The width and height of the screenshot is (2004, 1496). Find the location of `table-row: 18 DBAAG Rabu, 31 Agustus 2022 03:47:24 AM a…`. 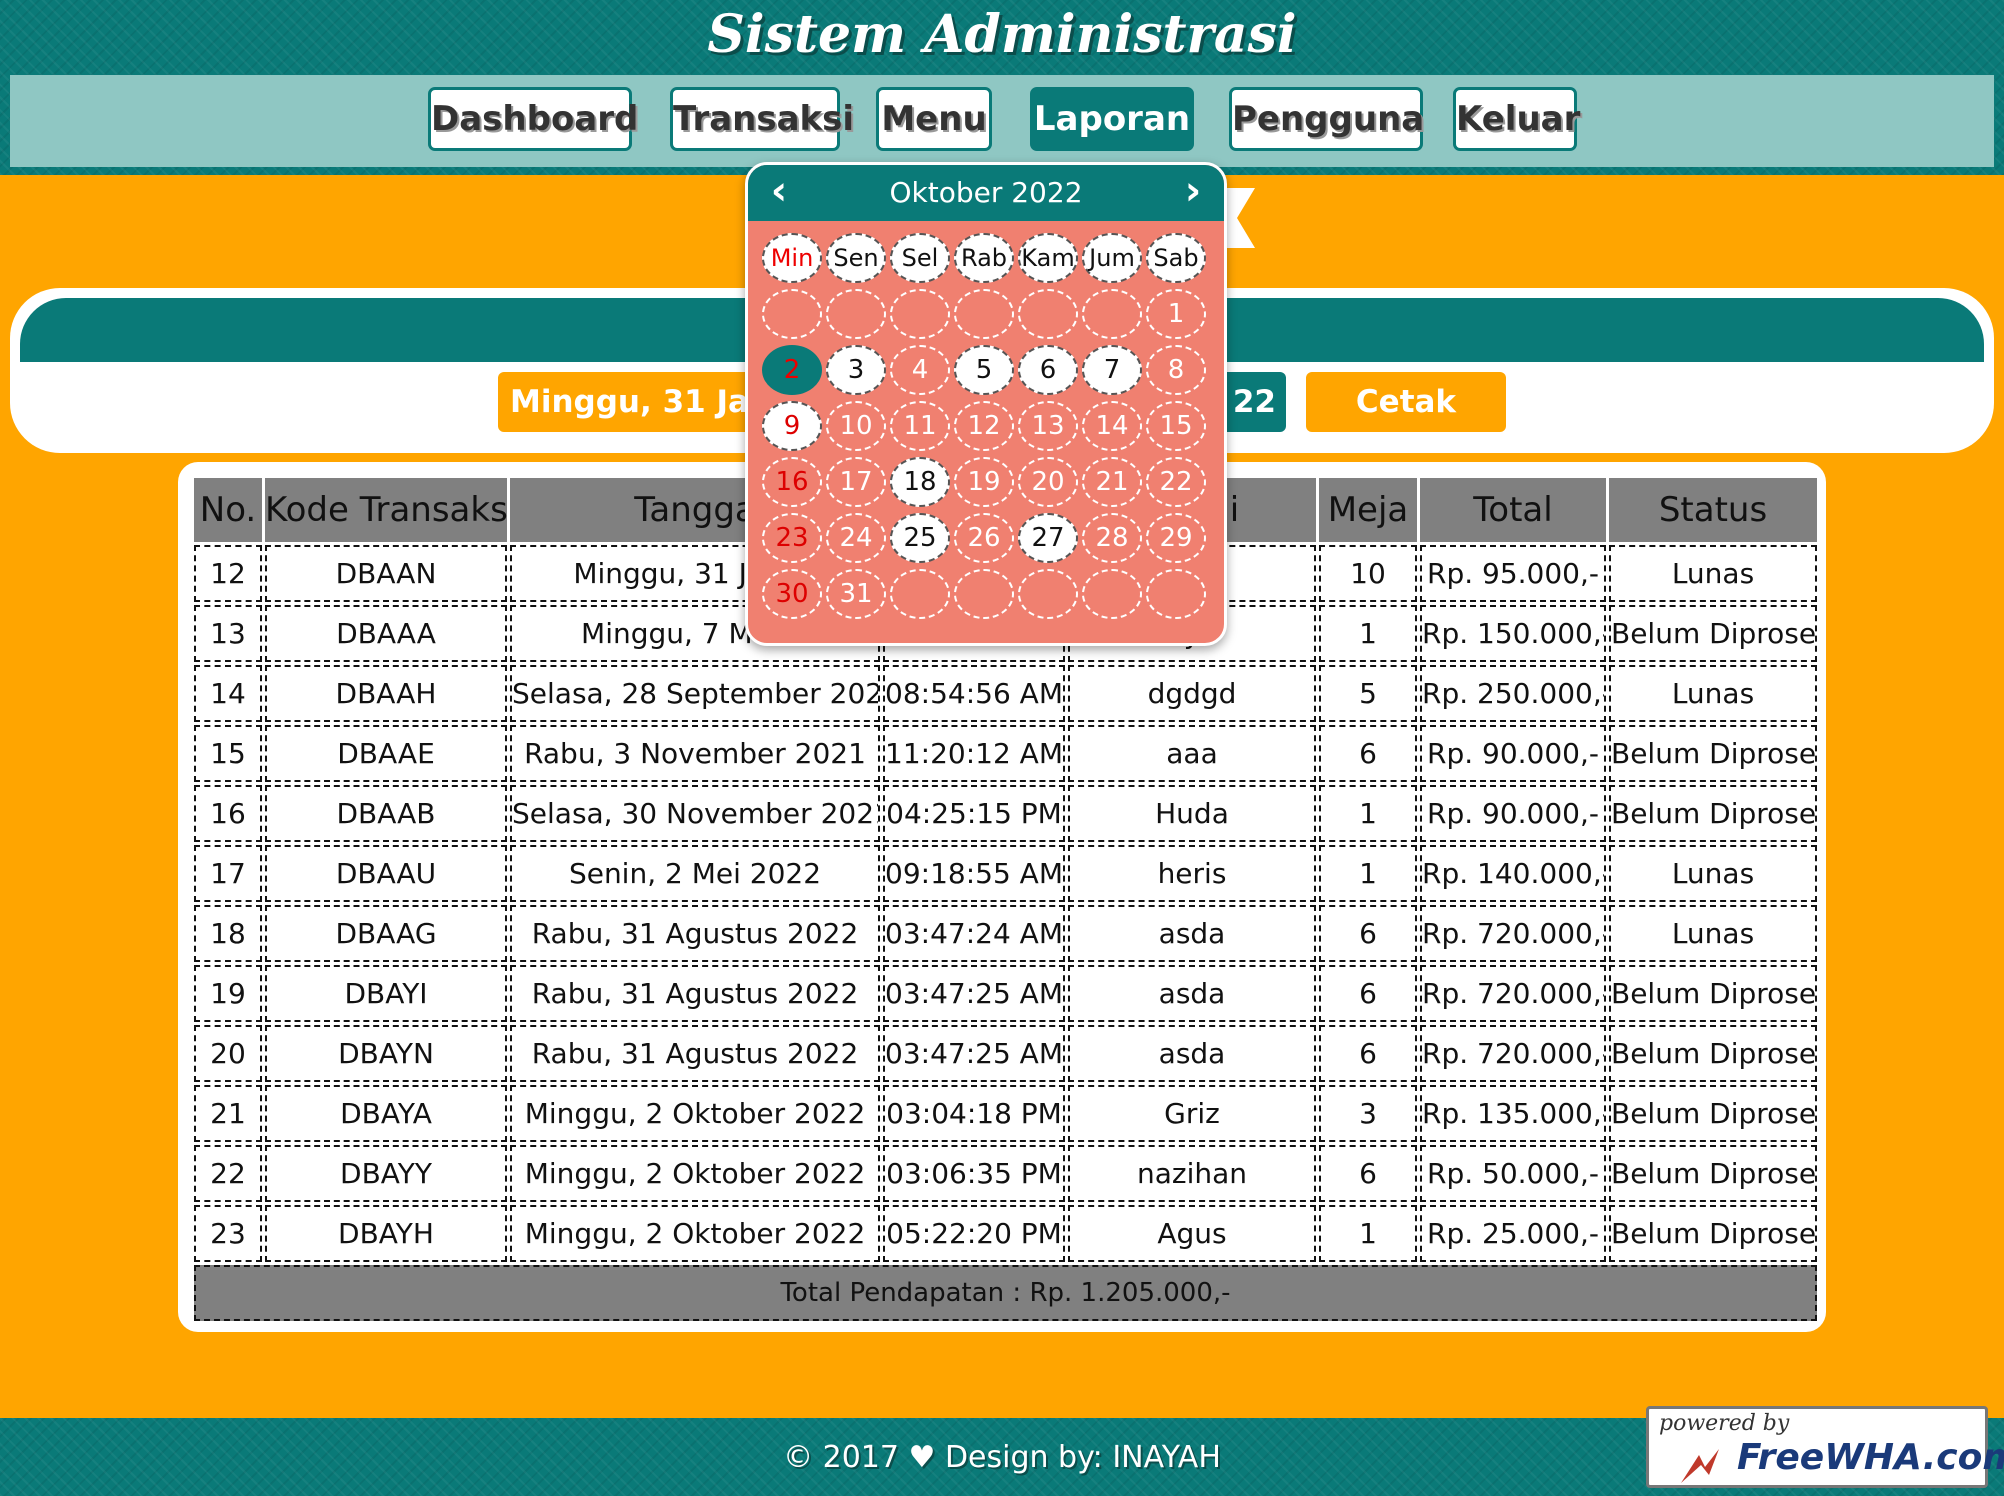

table-row: 18 DBAAG Rabu, 31 Agustus 2022 03:47:24 AM a… is located at coordinates (1005, 933).